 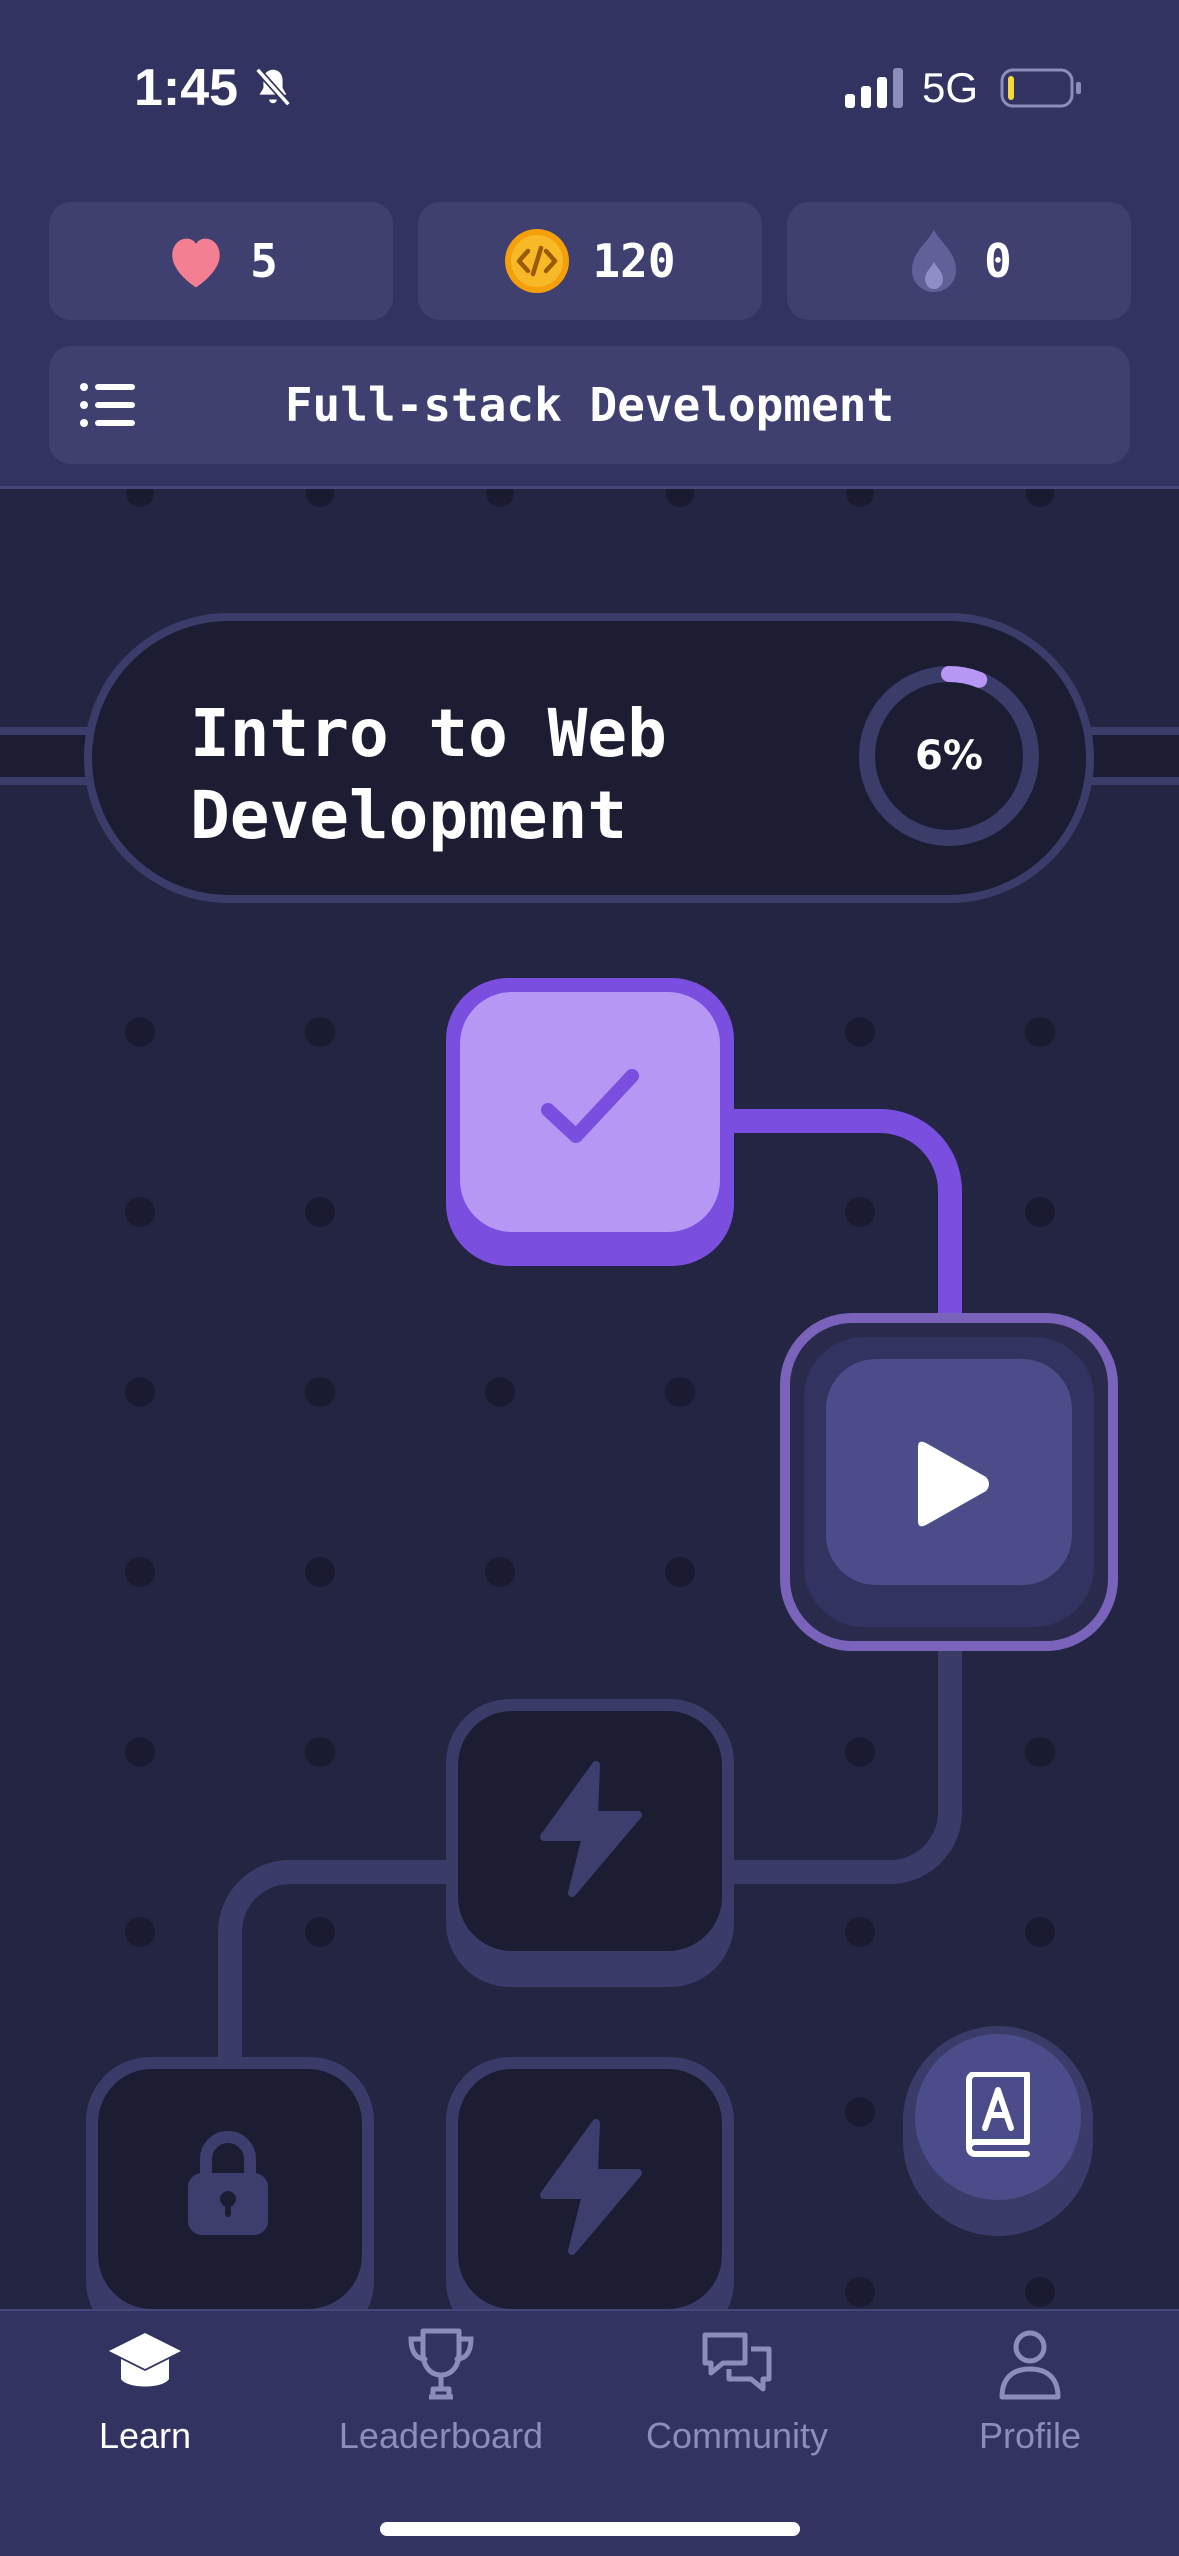 What do you see at coordinates (949, 756) in the screenshot?
I see `progress-percent: 6%` at bounding box center [949, 756].